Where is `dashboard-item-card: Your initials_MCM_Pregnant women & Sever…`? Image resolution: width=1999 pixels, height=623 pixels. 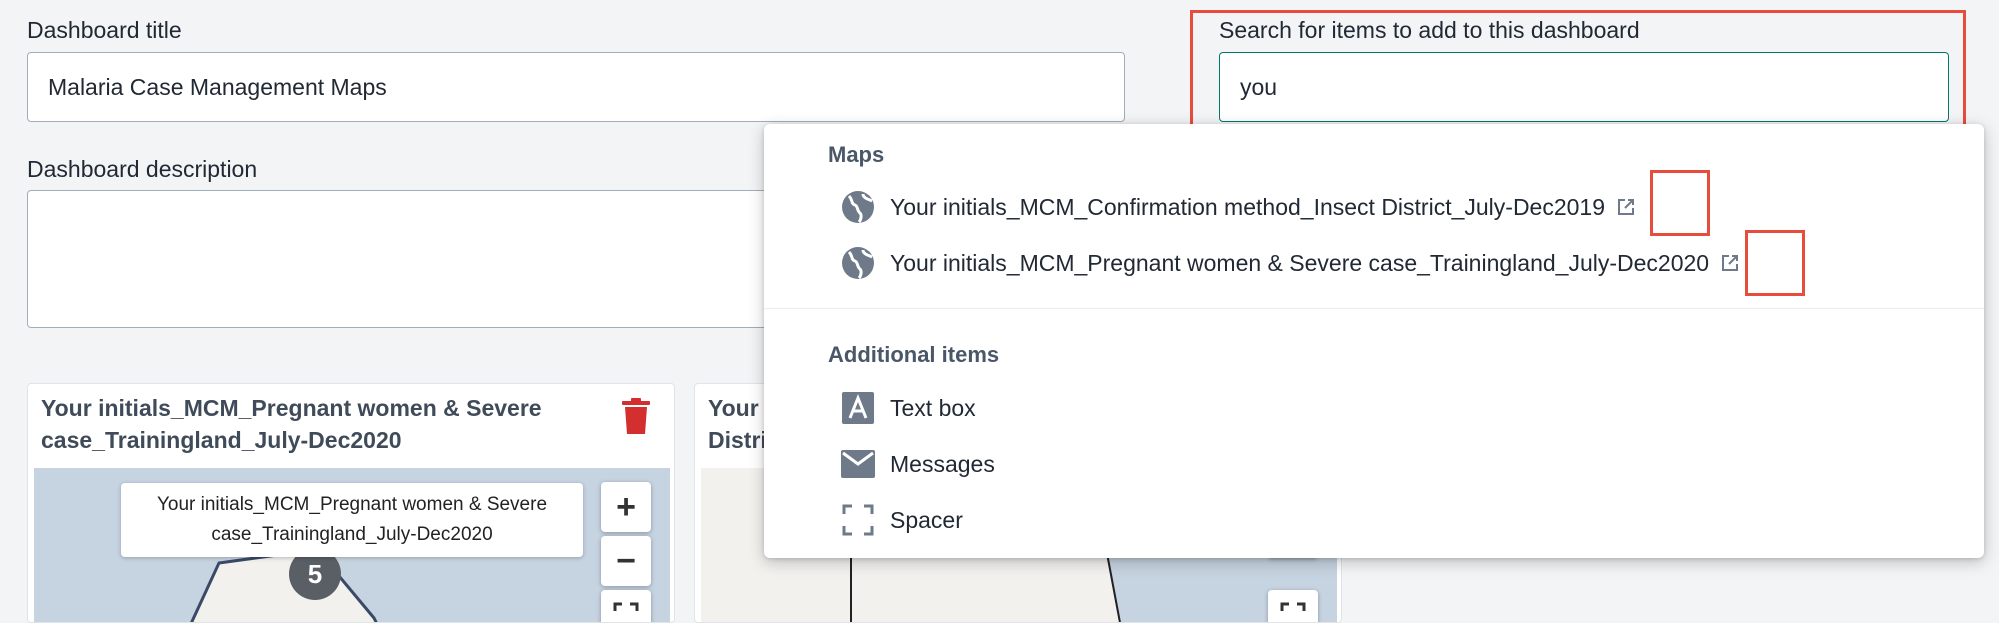 dashboard-item-card: Your initials_MCM_Pregnant women & Sever… is located at coordinates (351, 503).